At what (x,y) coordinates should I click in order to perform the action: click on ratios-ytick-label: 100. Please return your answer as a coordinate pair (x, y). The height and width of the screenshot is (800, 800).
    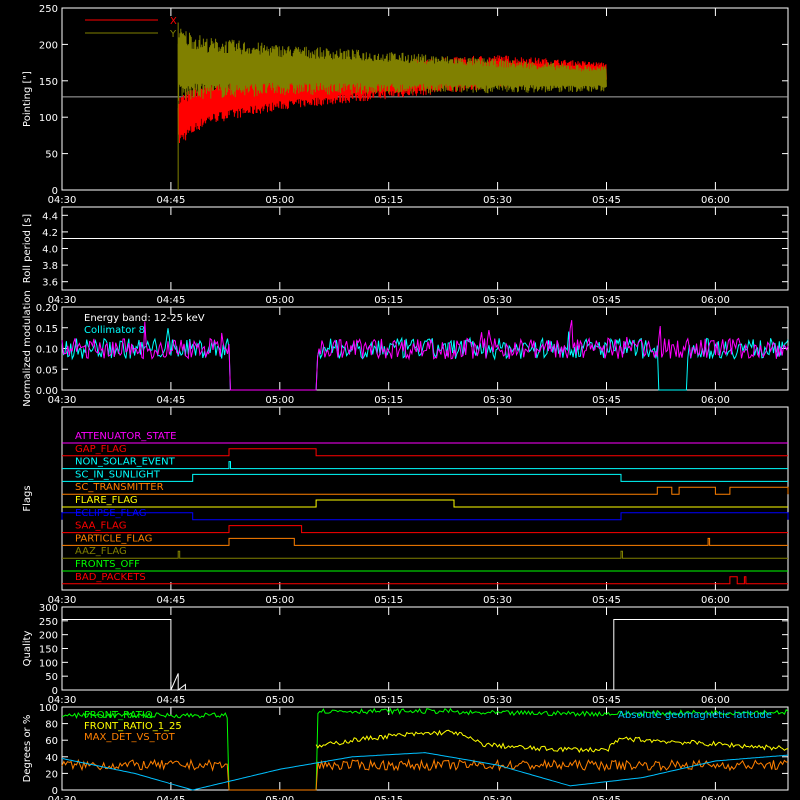
    Looking at the image, I should click on (48, 708).